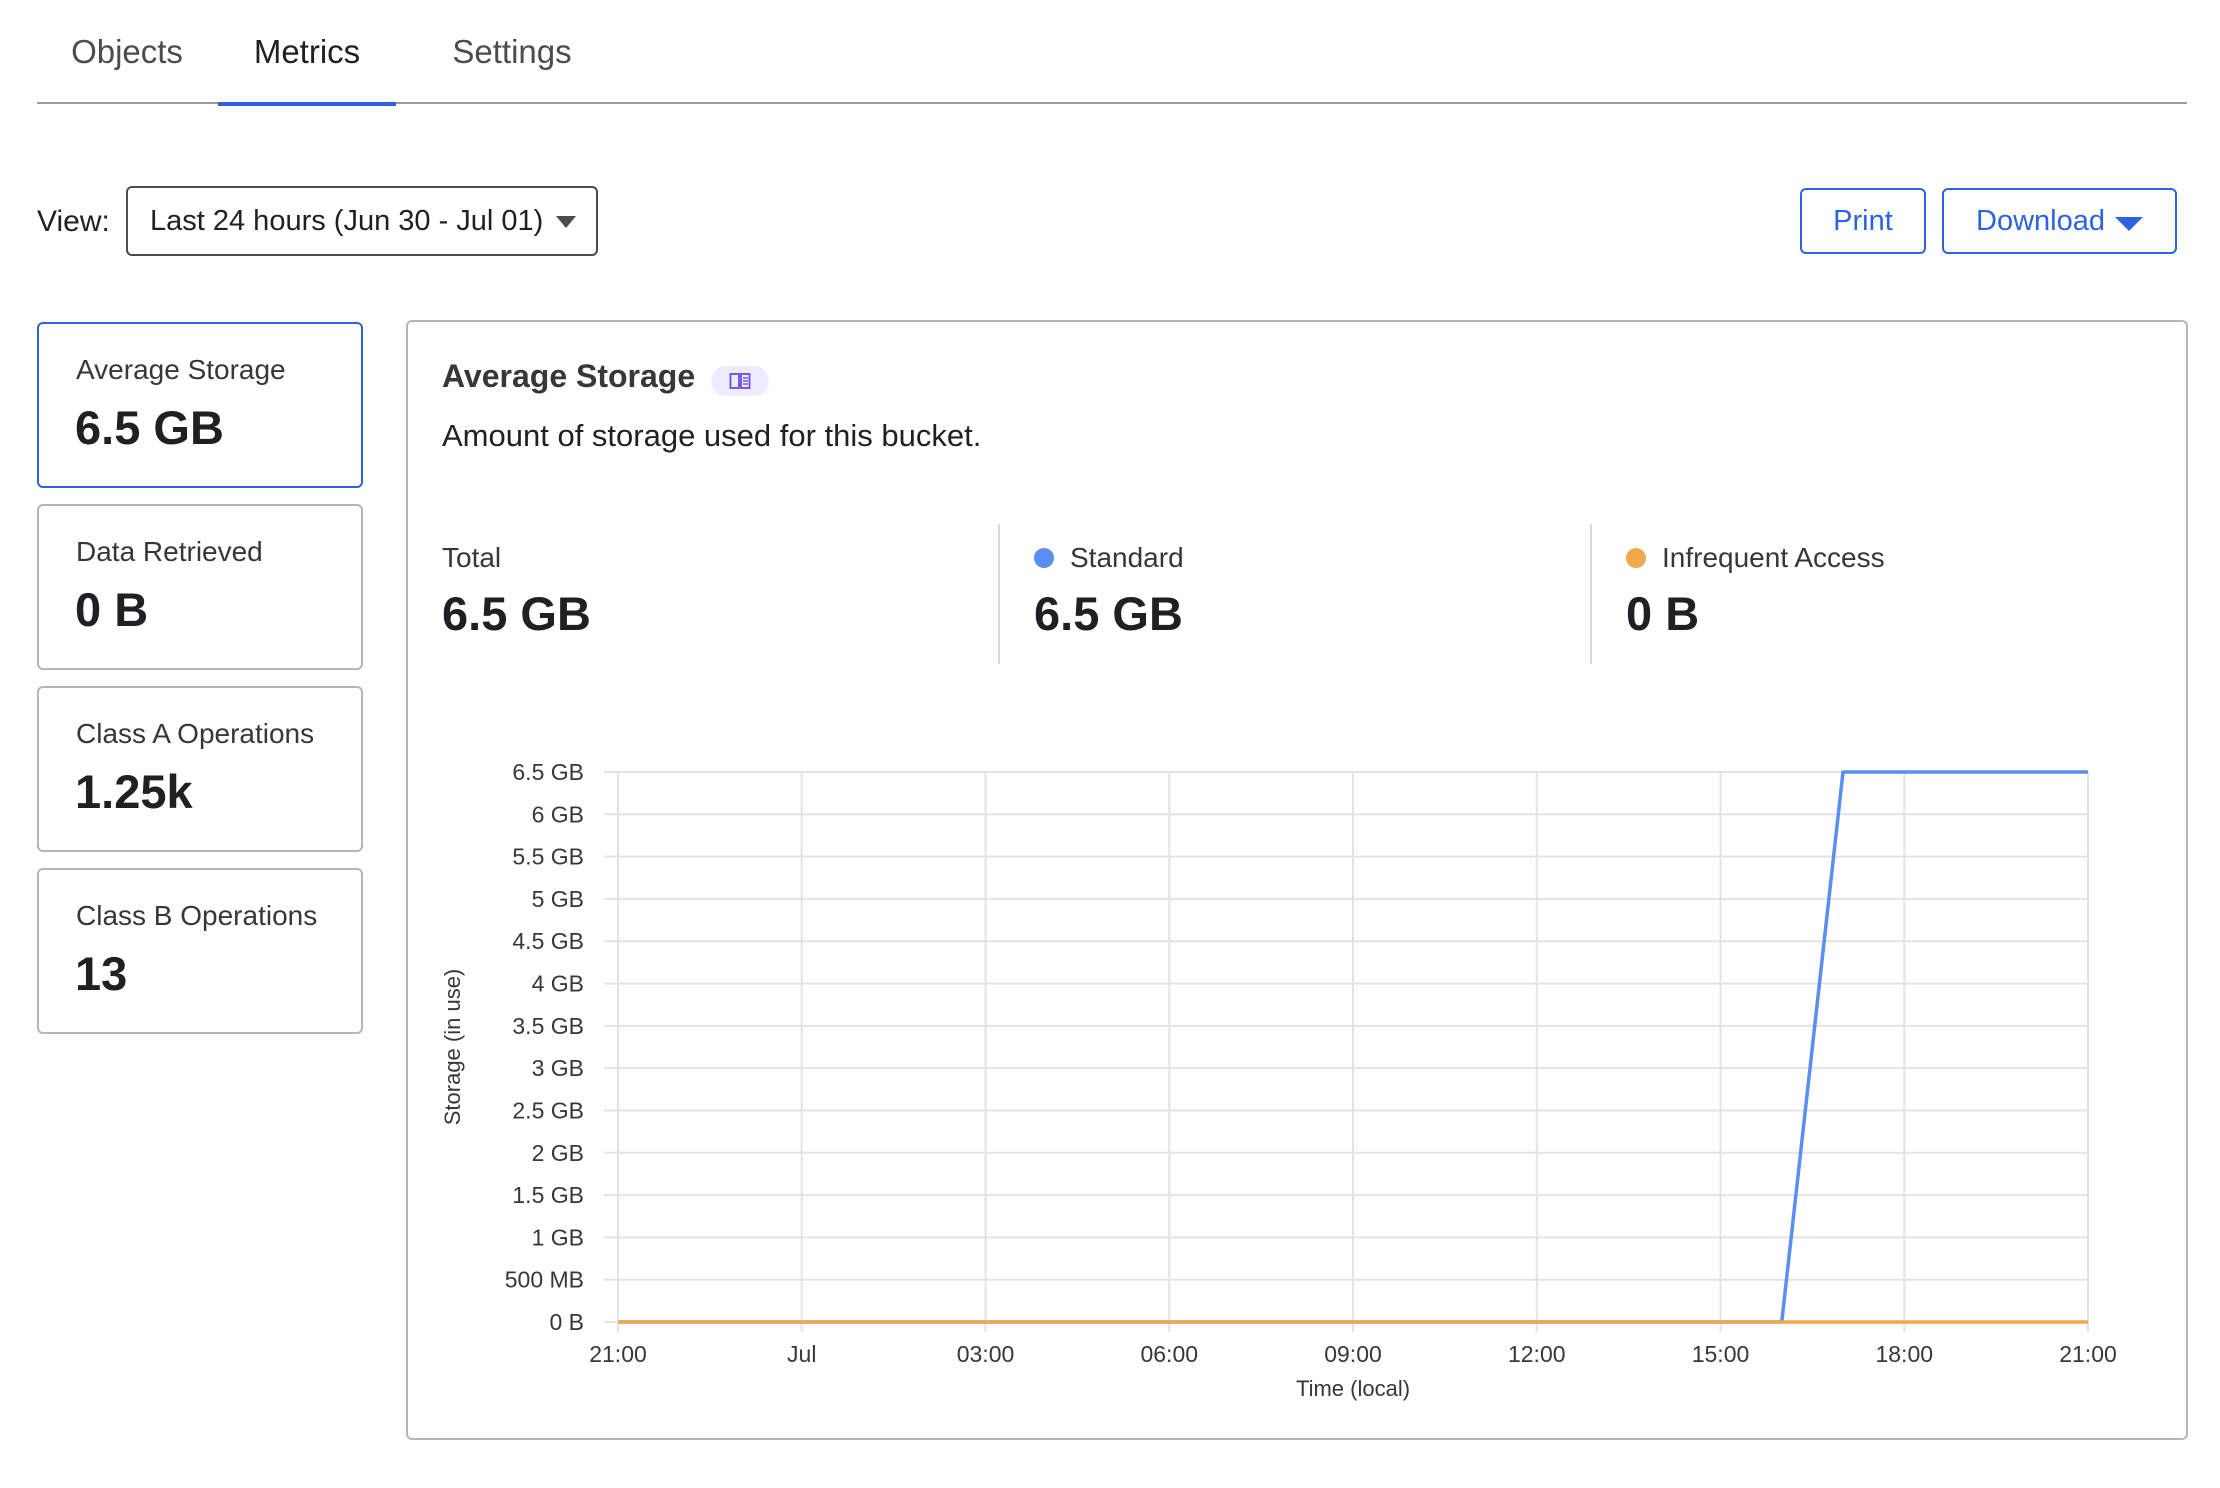 The width and height of the screenshot is (2220, 1488). I want to click on x-axis-label: Time (local), so click(1353, 1388).